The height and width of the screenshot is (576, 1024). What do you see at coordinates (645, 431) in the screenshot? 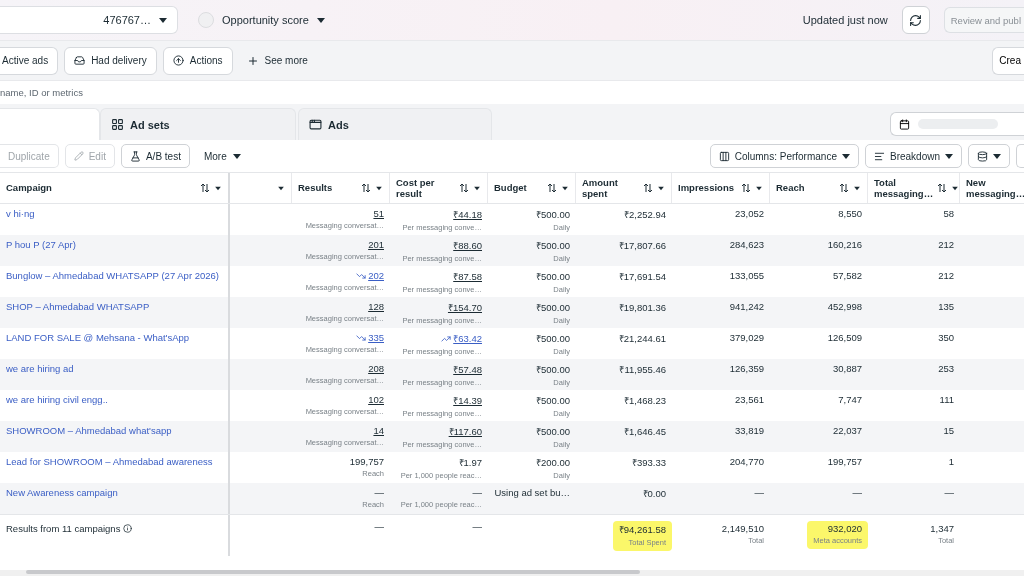
I see `table-cell: ₹1,646.45` at bounding box center [645, 431].